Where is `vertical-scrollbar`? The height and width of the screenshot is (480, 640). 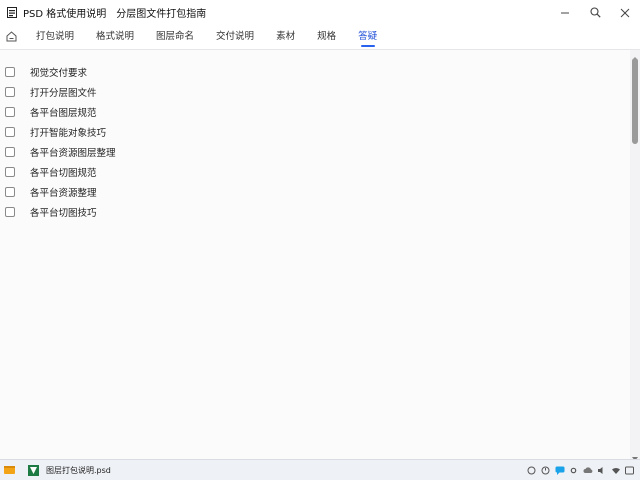
vertical-scrollbar is located at coordinates (635, 255).